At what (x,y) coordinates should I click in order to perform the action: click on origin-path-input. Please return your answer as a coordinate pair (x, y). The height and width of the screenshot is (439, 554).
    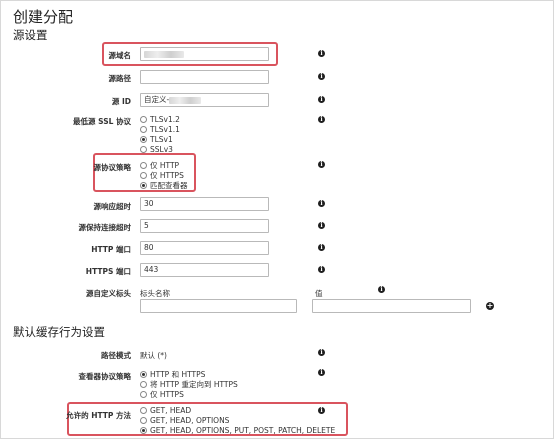
    Looking at the image, I should click on (204, 77).